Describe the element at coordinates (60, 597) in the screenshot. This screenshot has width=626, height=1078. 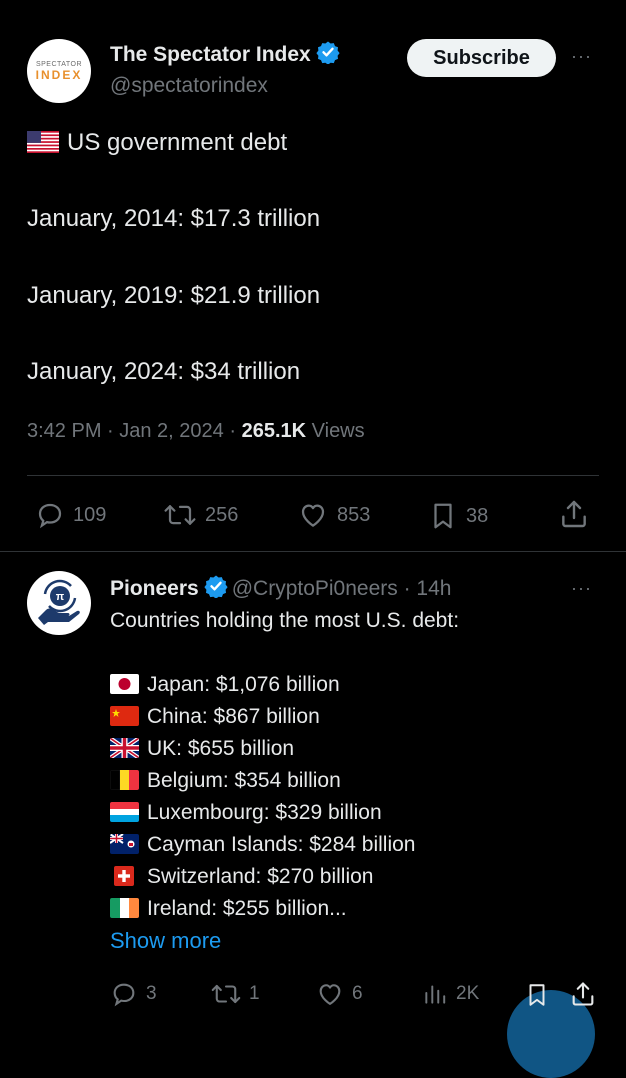
I see `svg-text: π` at that location.